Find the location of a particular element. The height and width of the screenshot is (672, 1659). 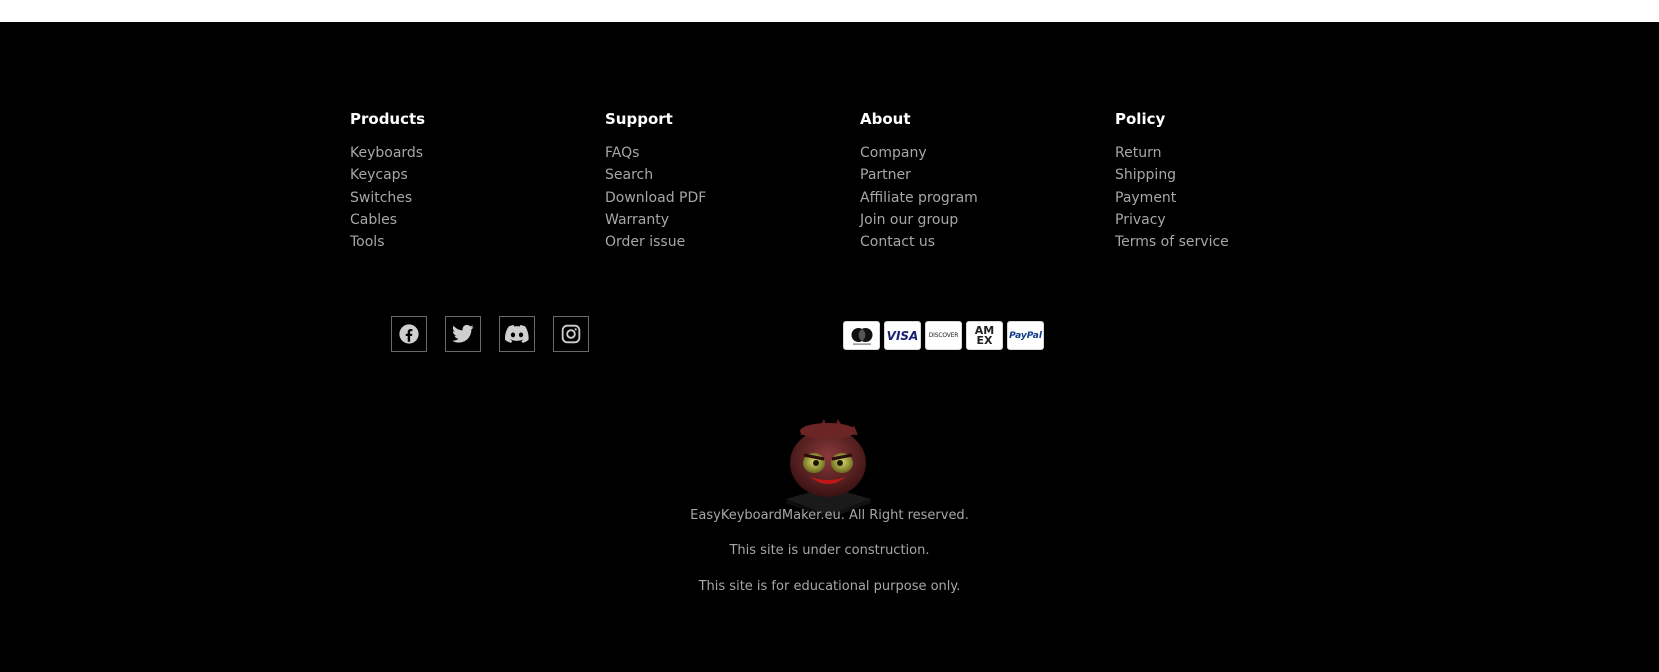

footer-link-faqs: FAQs is located at coordinates (732, 153).